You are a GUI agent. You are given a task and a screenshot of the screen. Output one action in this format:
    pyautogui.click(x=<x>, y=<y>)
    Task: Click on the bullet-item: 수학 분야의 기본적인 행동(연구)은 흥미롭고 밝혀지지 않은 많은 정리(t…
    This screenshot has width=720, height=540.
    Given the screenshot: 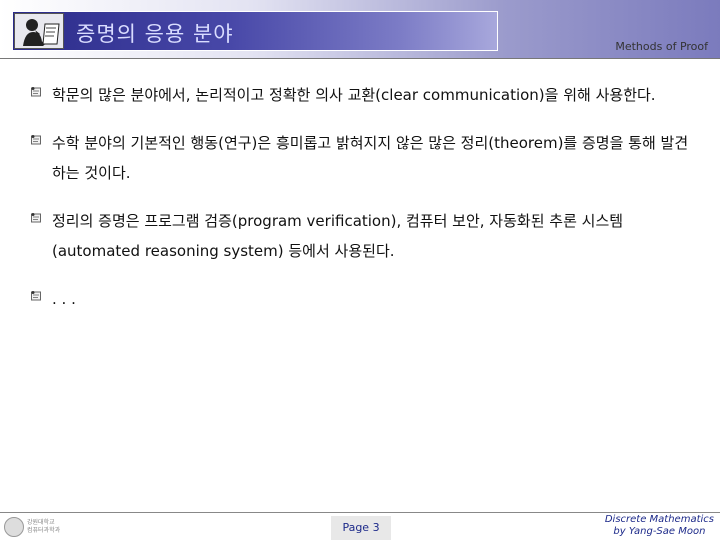 What is the action you would take?
    pyautogui.click(x=365, y=158)
    